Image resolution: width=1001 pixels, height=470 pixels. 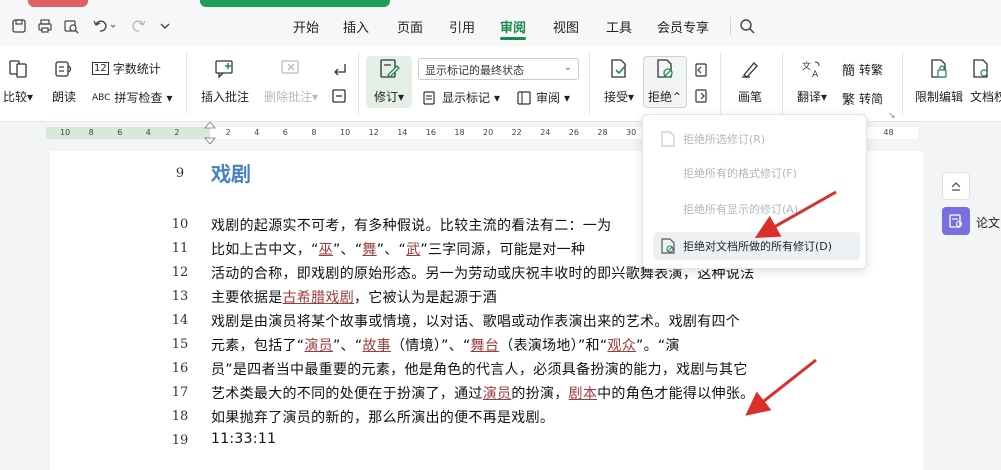 What do you see at coordinates (781, 387) in the screenshot?
I see `arrow-to-document` at bounding box center [781, 387].